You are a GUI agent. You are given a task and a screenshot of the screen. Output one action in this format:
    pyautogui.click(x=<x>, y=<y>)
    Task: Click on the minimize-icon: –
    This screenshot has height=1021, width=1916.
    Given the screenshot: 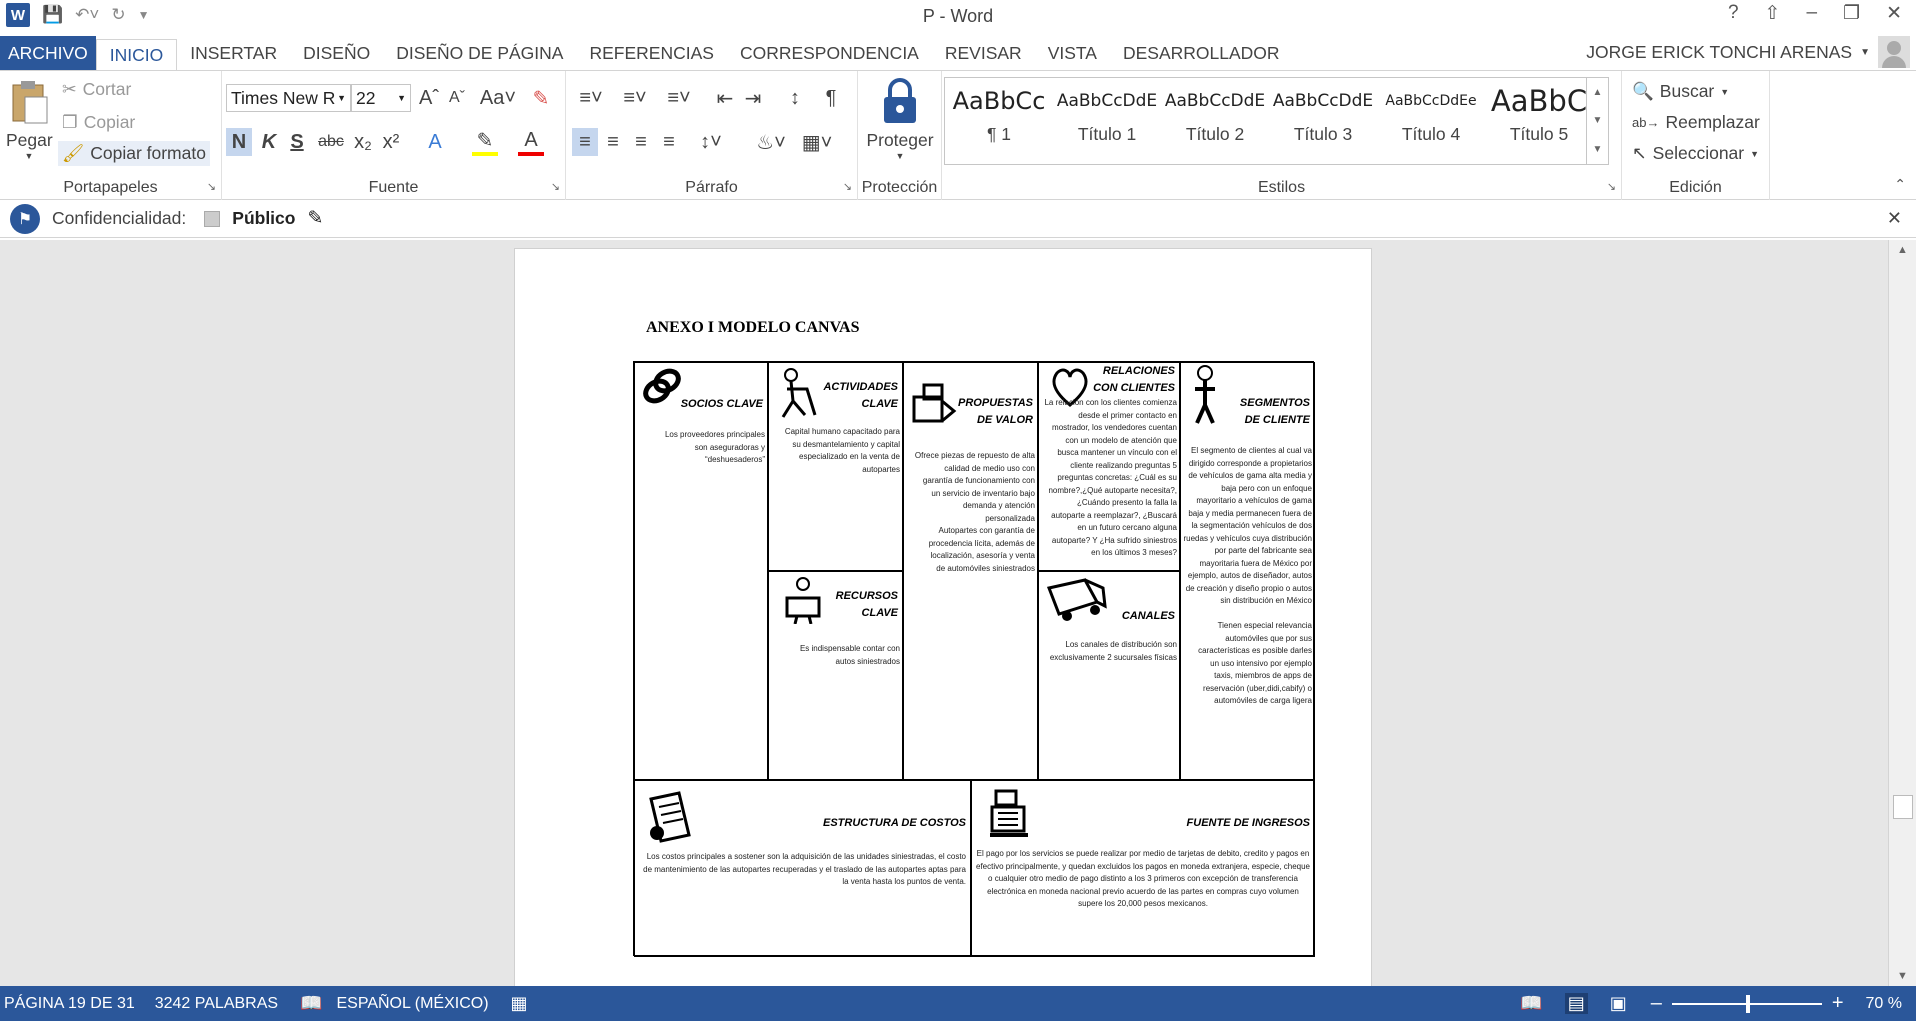 What is the action you would take?
    pyautogui.click(x=1811, y=13)
    